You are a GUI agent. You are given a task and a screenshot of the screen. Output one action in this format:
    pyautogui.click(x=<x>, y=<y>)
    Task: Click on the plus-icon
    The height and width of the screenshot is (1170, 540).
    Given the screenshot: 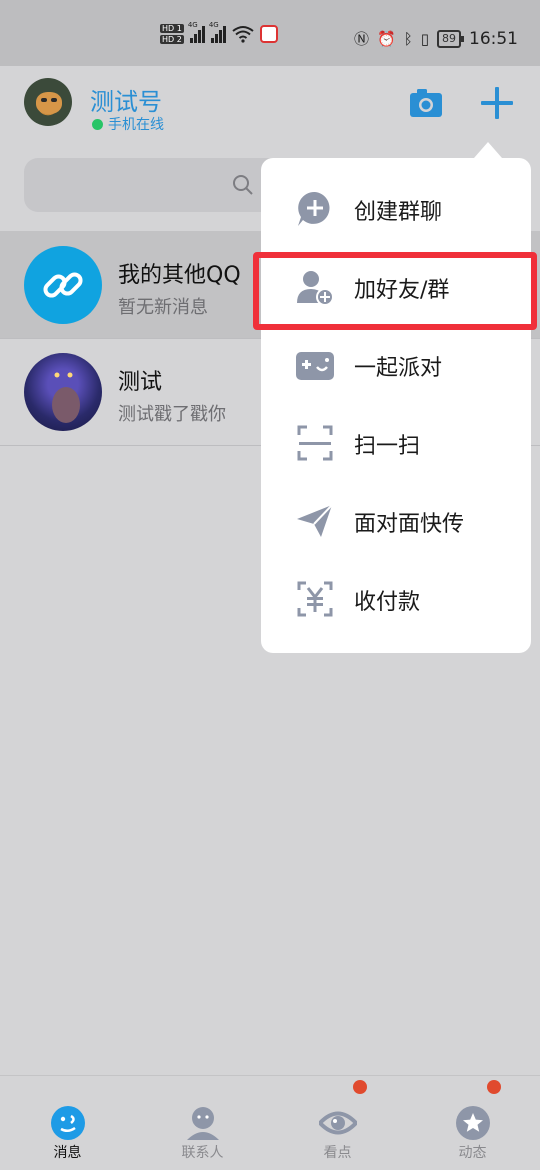 What is the action you would take?
    pyautogui.click(x=497, y=103)
    